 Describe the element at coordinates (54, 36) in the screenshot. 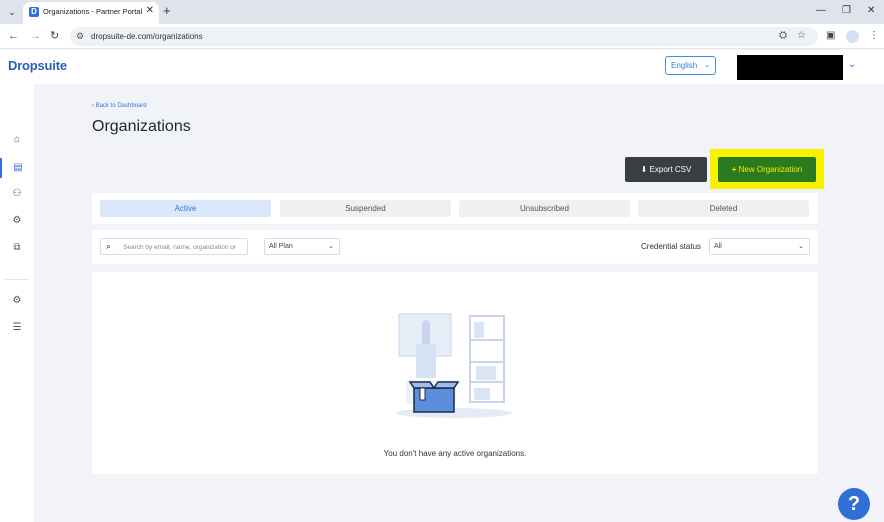

I see `reload-icon: ↻` at that location.